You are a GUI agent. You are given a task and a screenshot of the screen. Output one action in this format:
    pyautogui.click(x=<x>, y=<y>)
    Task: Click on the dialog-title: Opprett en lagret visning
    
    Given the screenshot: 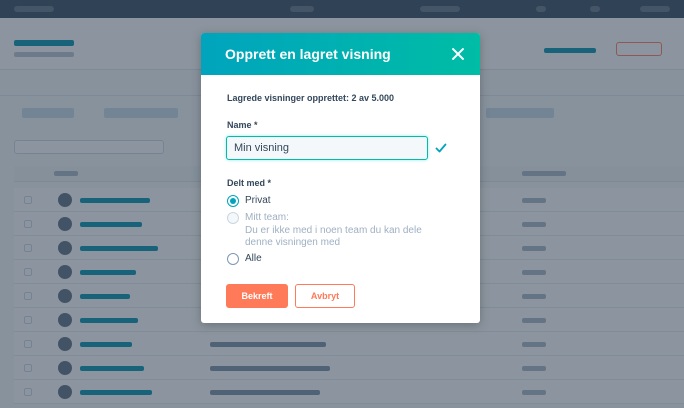 What is the action you would take?
    pyautogui.click(x=308, y=54)
    